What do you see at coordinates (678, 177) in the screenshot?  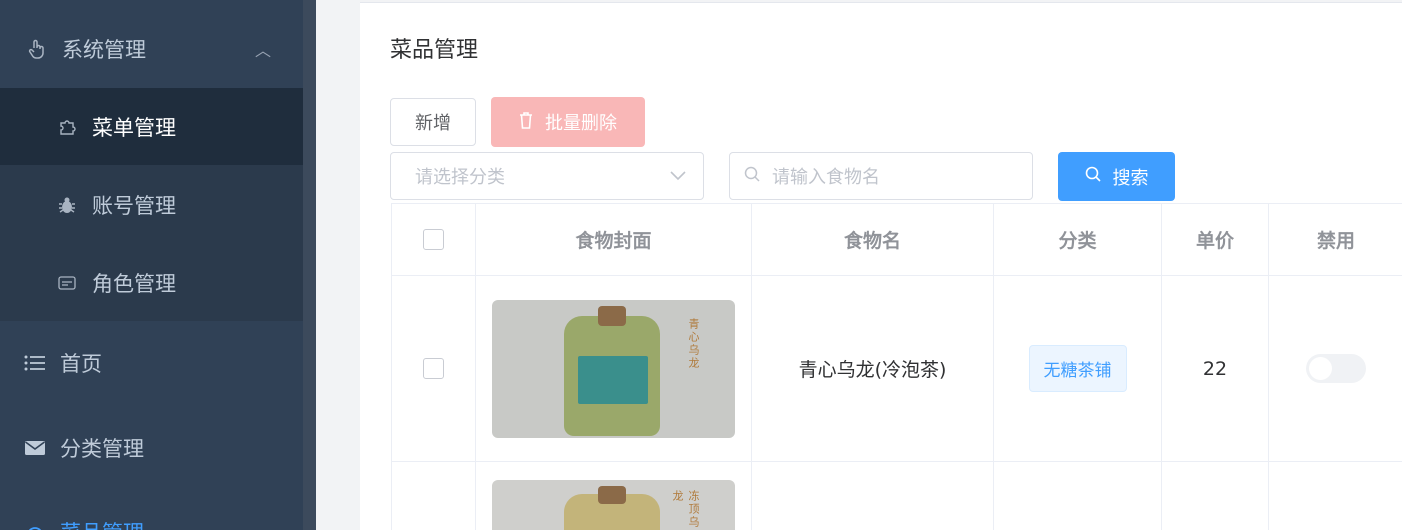 I see `chevron-down-icon` at bounding box center [678, 177].